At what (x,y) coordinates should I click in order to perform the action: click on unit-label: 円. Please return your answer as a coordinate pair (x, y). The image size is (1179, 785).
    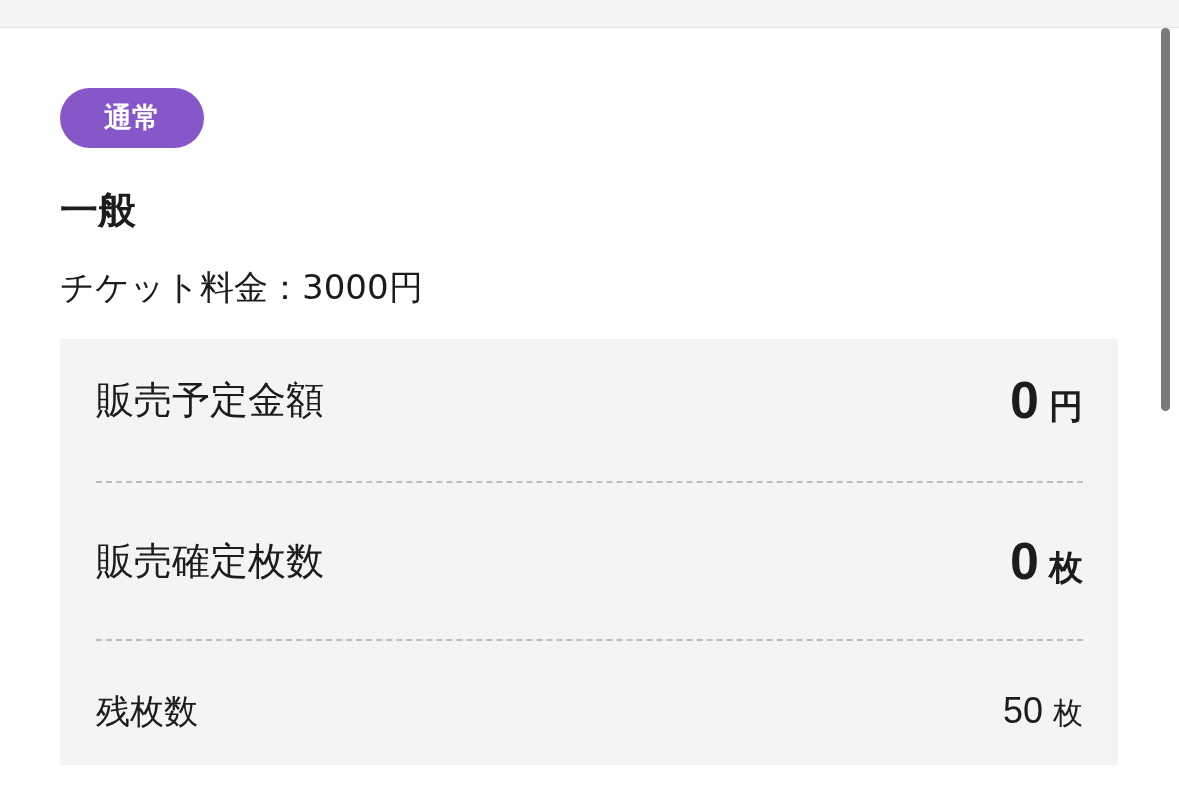
    Looking at the image, I should click on (1066, 406).